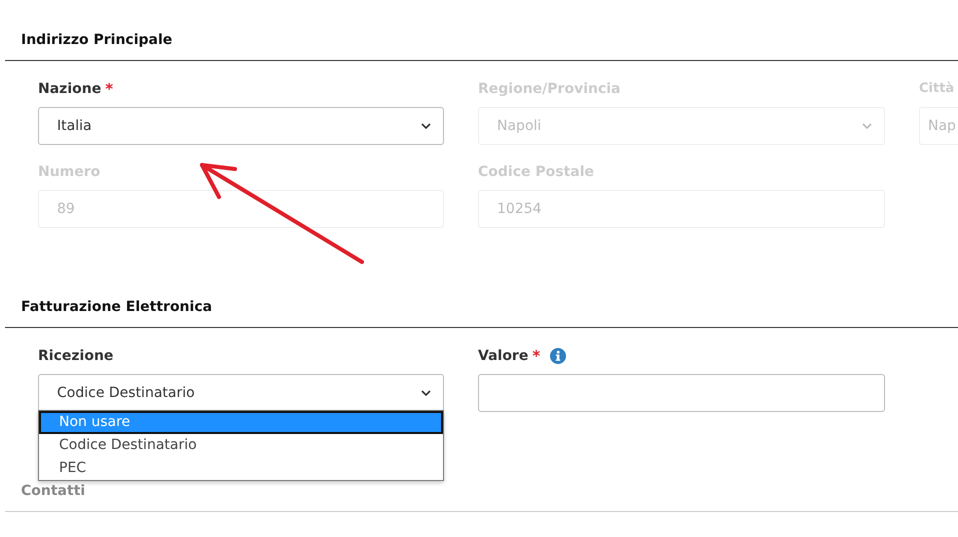 This screenshot has height=537, width=958. I want to click on section-title: Fatturazione Elettronica, so click(116, 307).